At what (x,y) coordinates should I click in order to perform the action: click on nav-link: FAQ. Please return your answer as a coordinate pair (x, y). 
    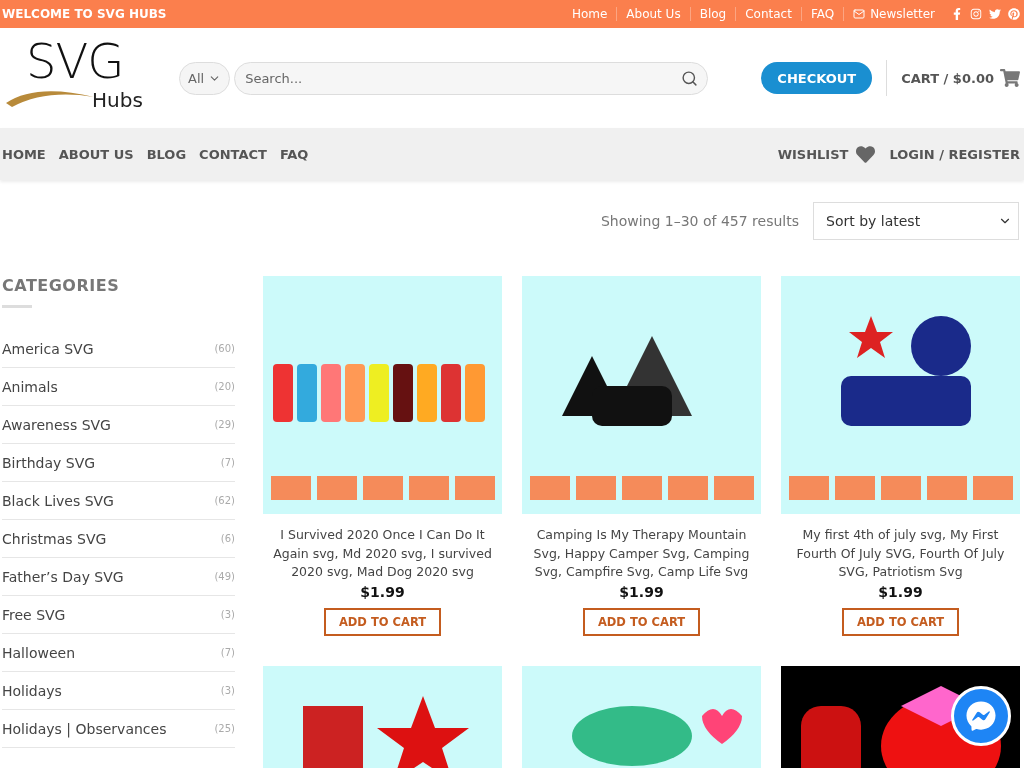
    Looking at the image, I should click on (294, 154).